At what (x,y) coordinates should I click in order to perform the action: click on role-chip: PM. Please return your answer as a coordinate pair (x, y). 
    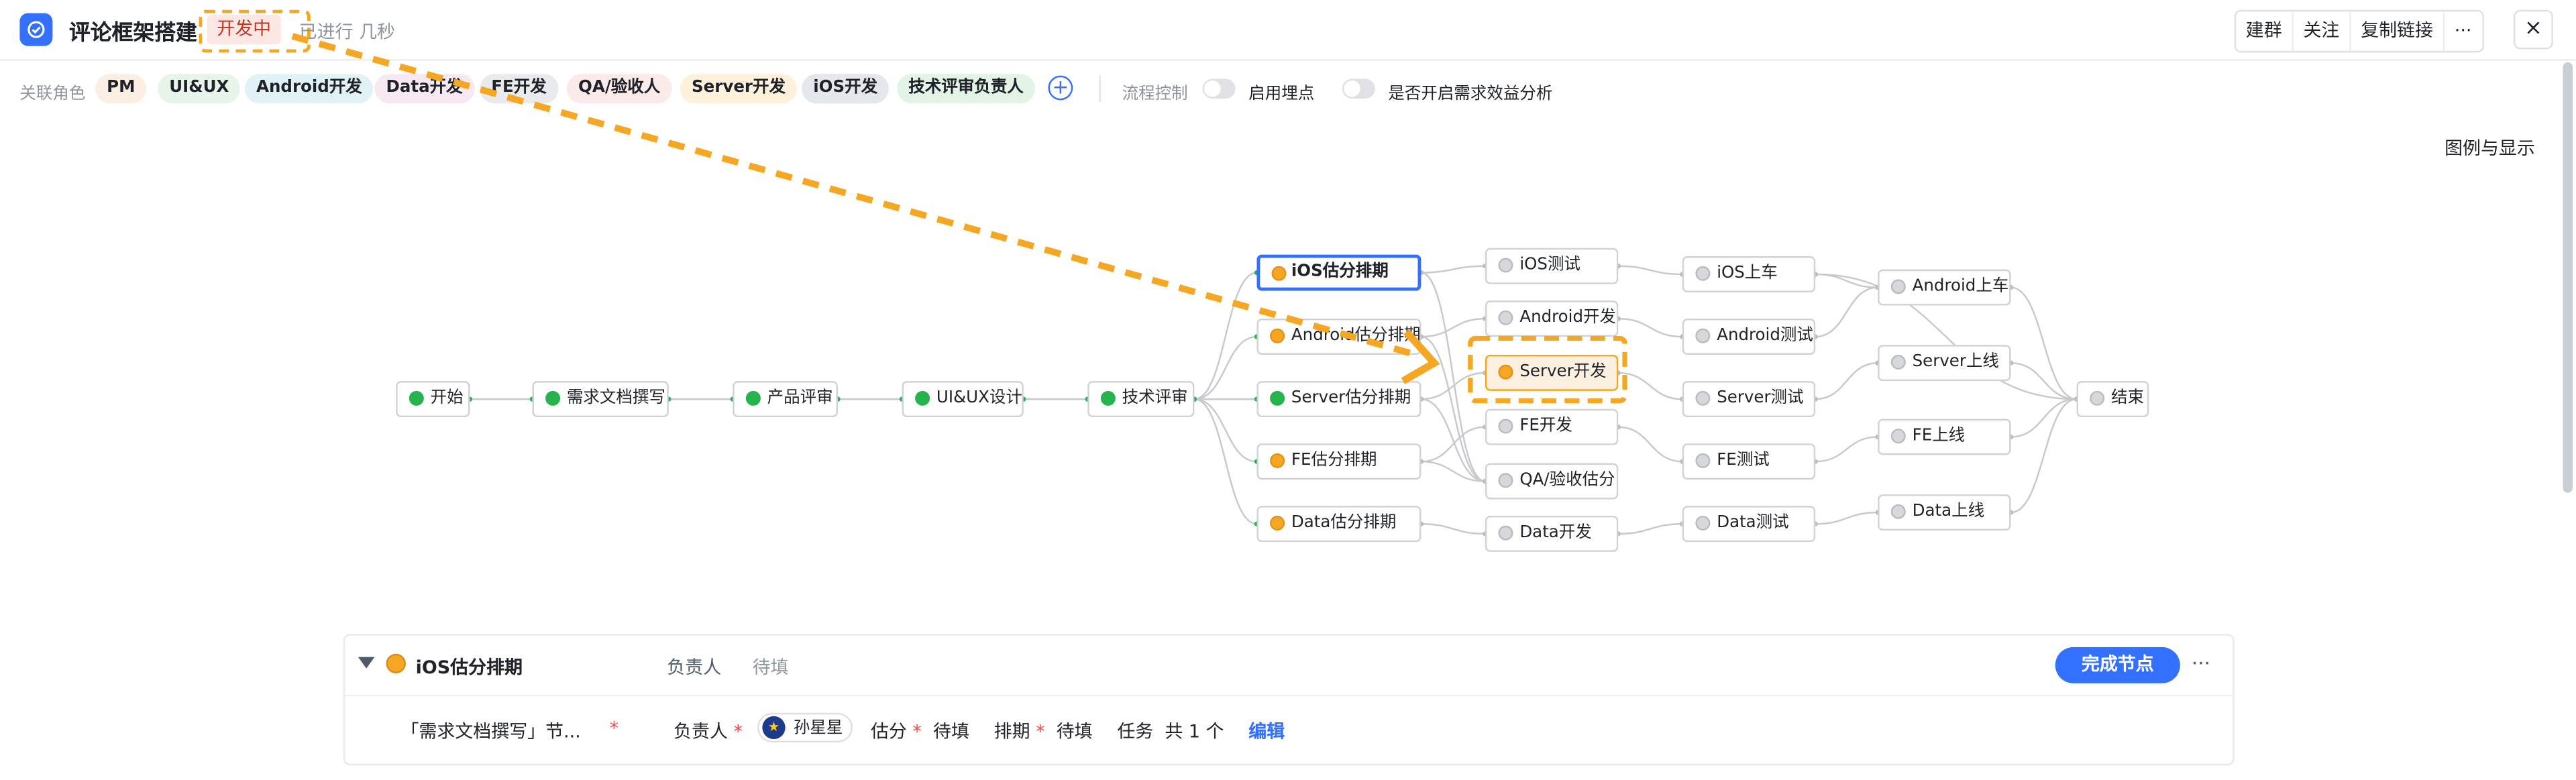
    Looking at the image, I should click on (121, 89).